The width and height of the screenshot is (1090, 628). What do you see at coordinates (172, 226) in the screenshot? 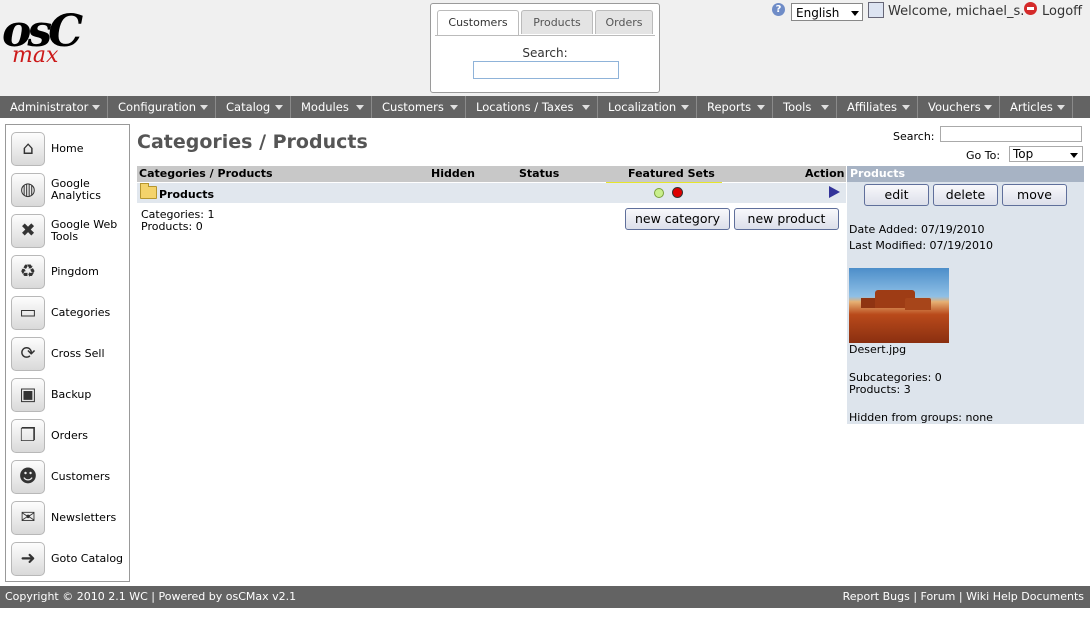
I see `products-count: Products: 0` at bounding box center [172, 226].